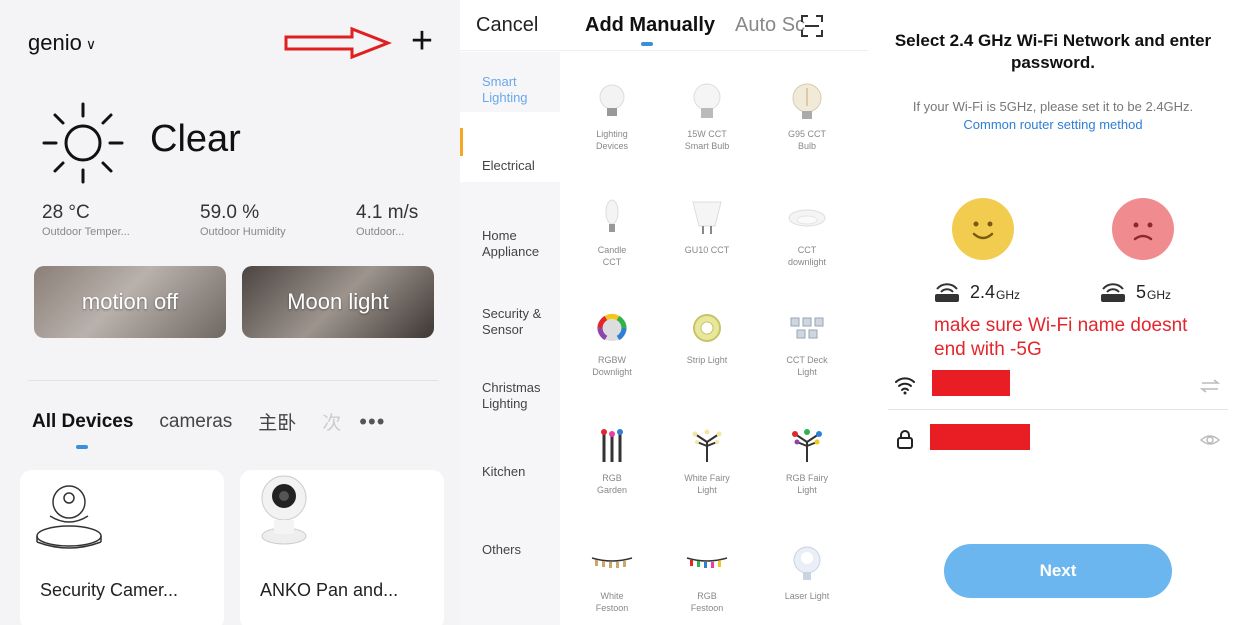 Image resolution: width=1233 pixels, height=625 pixels. I want to click on stat-humidity: 59.0 % Outdoor Humidity, so click(243, 220).